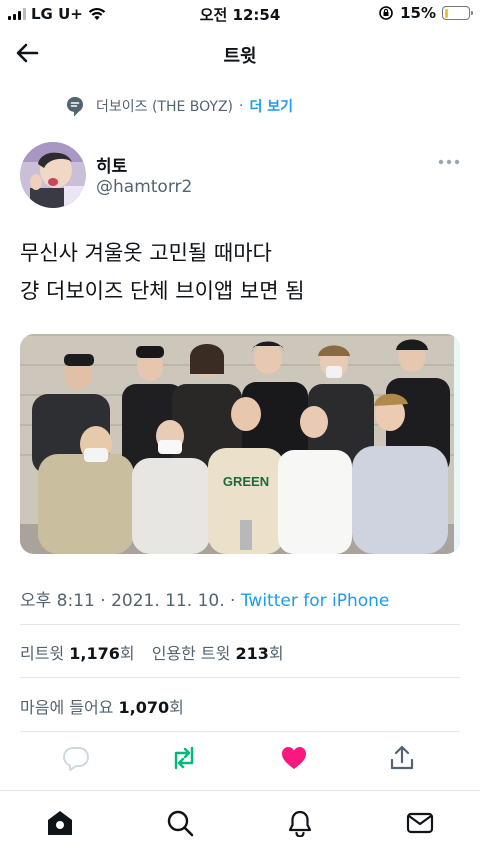  I want to click on tweet-text: 무신사 겨울옷 고민될 때마다 걍 더보이즈 단체 브이앱 보면 됨, so click(240, 272).